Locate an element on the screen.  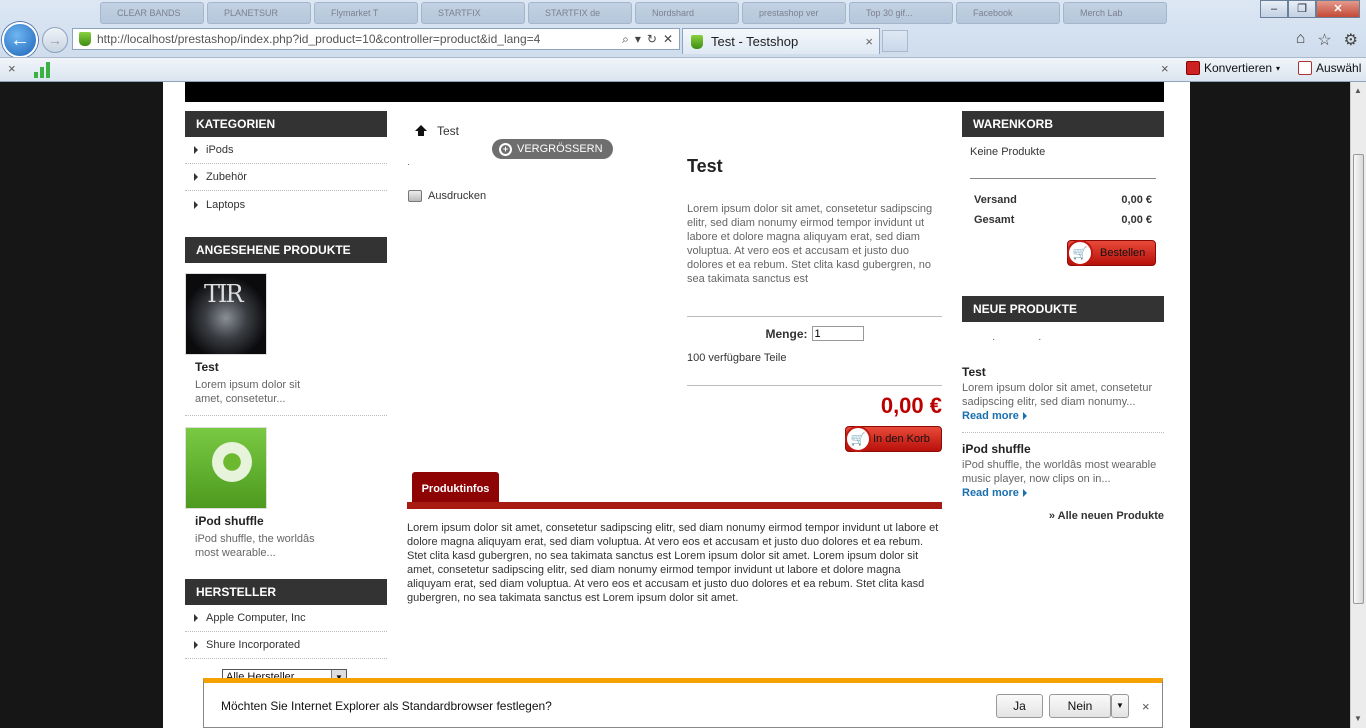
favorites-star-icon: ☆ is located at coordinates (1324, 40).